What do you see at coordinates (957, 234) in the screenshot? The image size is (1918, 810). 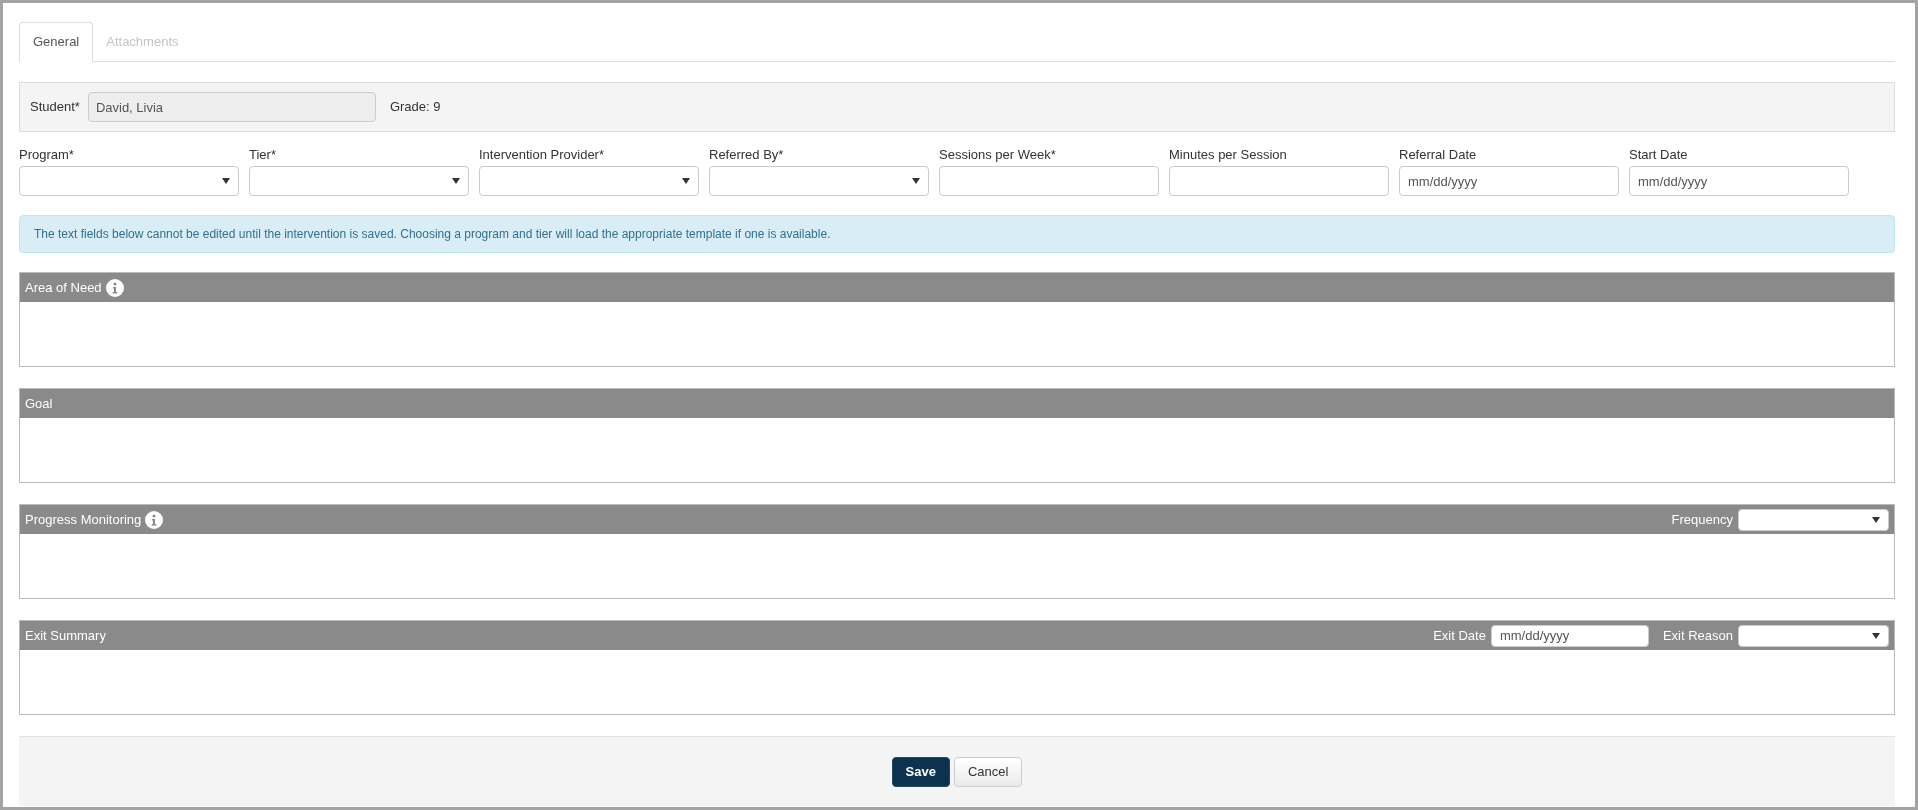 I see `notice-banner: The text fields below cannot be edited until the intervention is saved. Choosing a program and tier will load the appropriate template if one is available.` at bounding box center [957, 234].